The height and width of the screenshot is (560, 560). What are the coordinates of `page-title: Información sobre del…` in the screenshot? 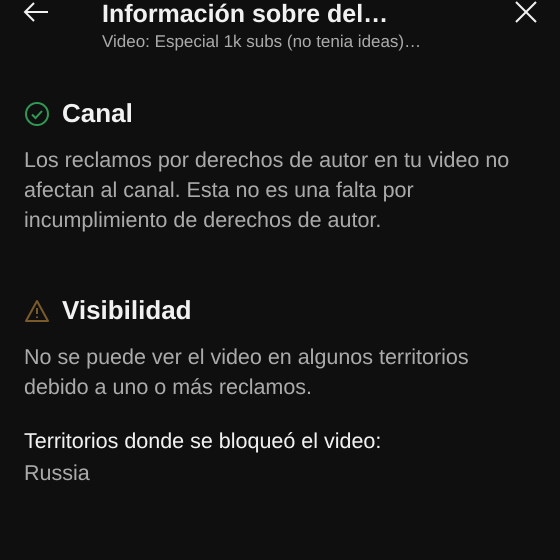 It's located at (246, 14).